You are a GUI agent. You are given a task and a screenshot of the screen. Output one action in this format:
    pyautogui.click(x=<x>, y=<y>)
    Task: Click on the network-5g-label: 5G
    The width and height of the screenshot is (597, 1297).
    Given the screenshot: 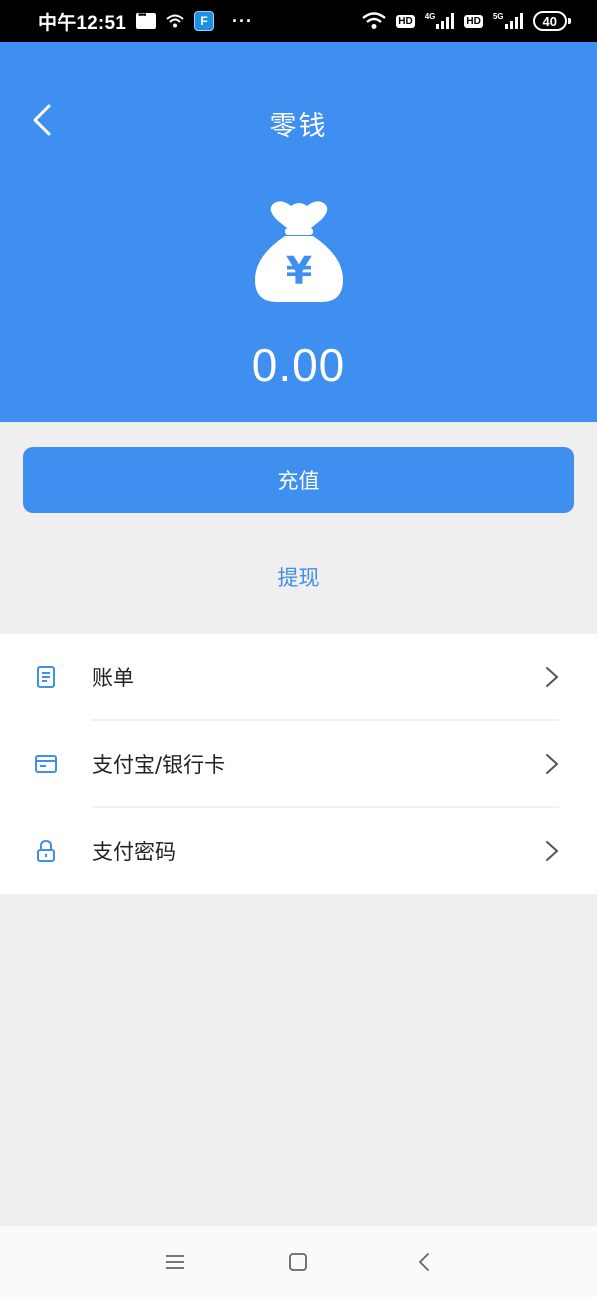 What is the action you would take?
    pyautogui.click(x=498, y=16)
    